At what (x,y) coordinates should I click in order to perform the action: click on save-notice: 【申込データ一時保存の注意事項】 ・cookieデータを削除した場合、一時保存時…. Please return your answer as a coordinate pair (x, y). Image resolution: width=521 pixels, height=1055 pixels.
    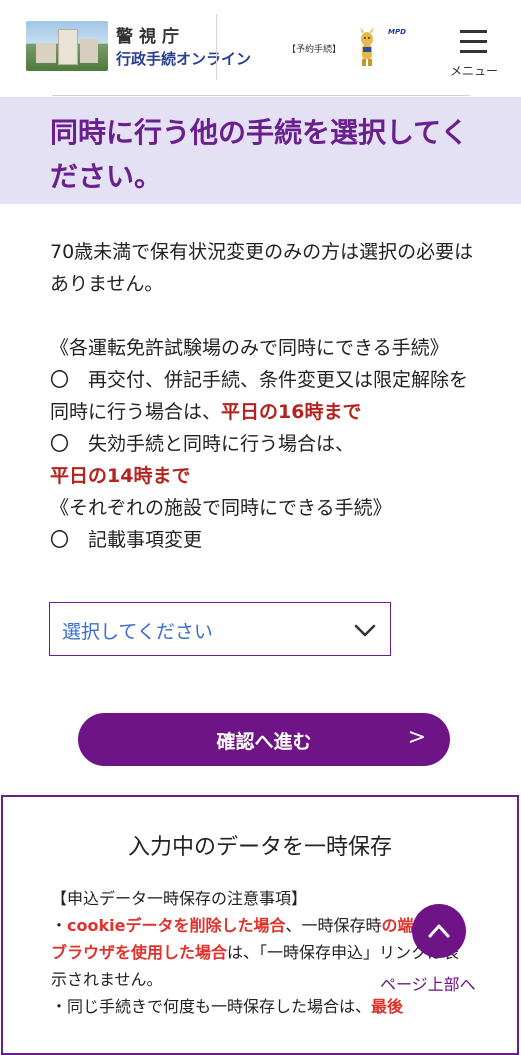
    Looking at the image, I should click on (261, 952).